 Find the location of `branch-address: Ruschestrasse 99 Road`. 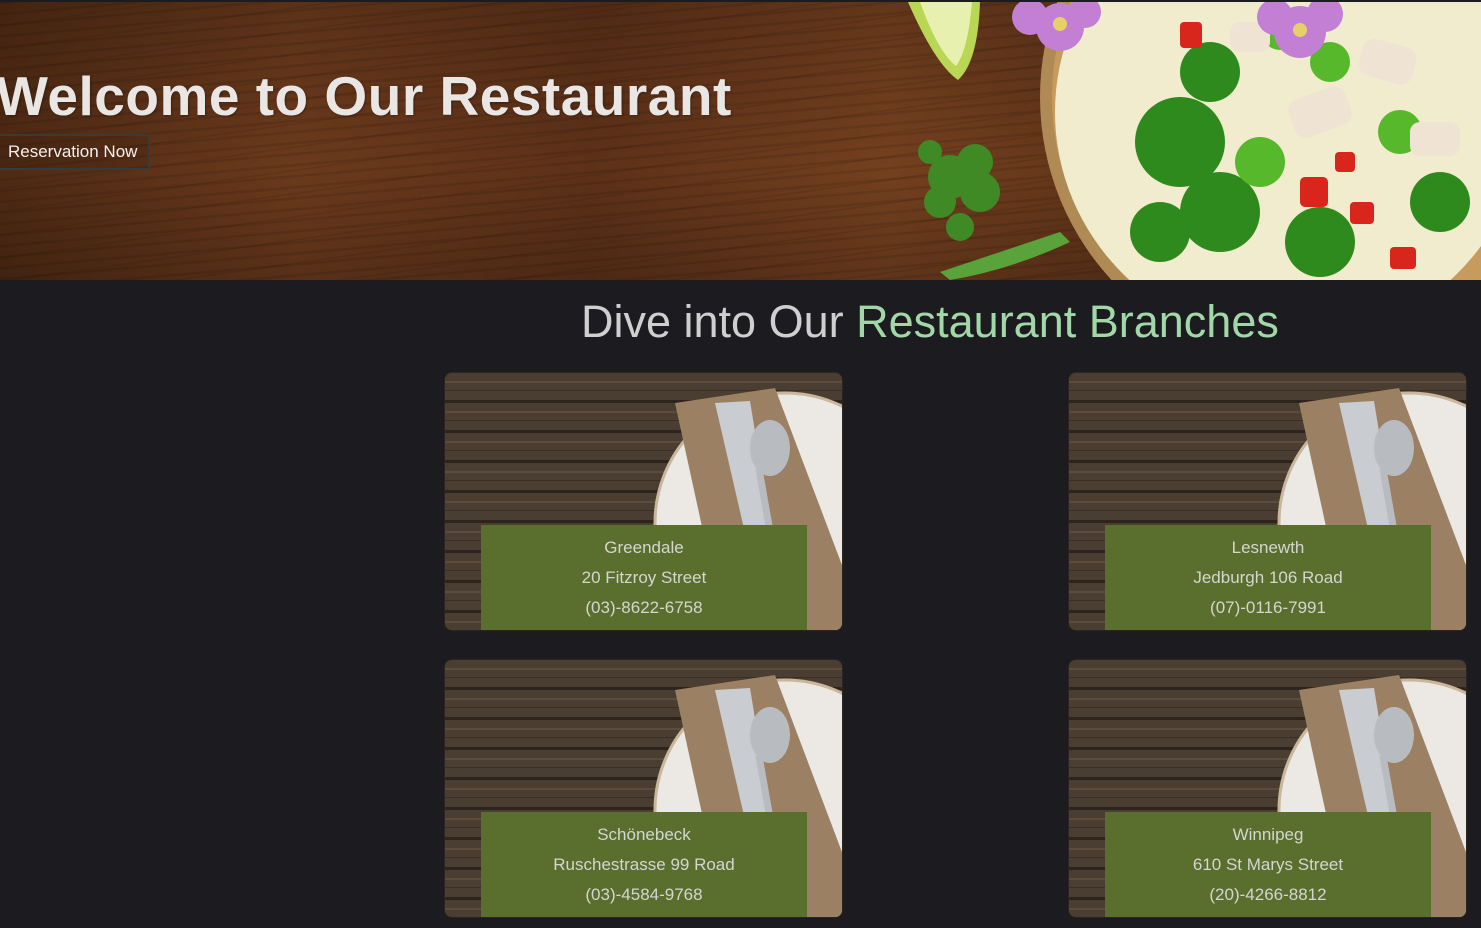

branch-address: Ruschestrasse 99 Road is located at coordinates (644, 864).